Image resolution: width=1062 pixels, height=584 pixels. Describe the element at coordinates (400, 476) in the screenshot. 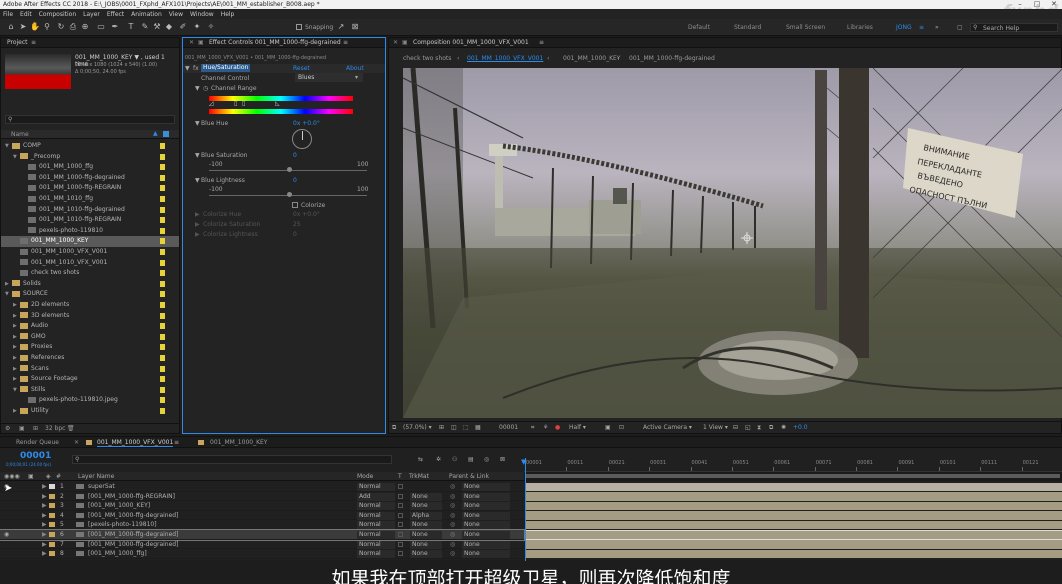

I see `t-header: T` at that location.